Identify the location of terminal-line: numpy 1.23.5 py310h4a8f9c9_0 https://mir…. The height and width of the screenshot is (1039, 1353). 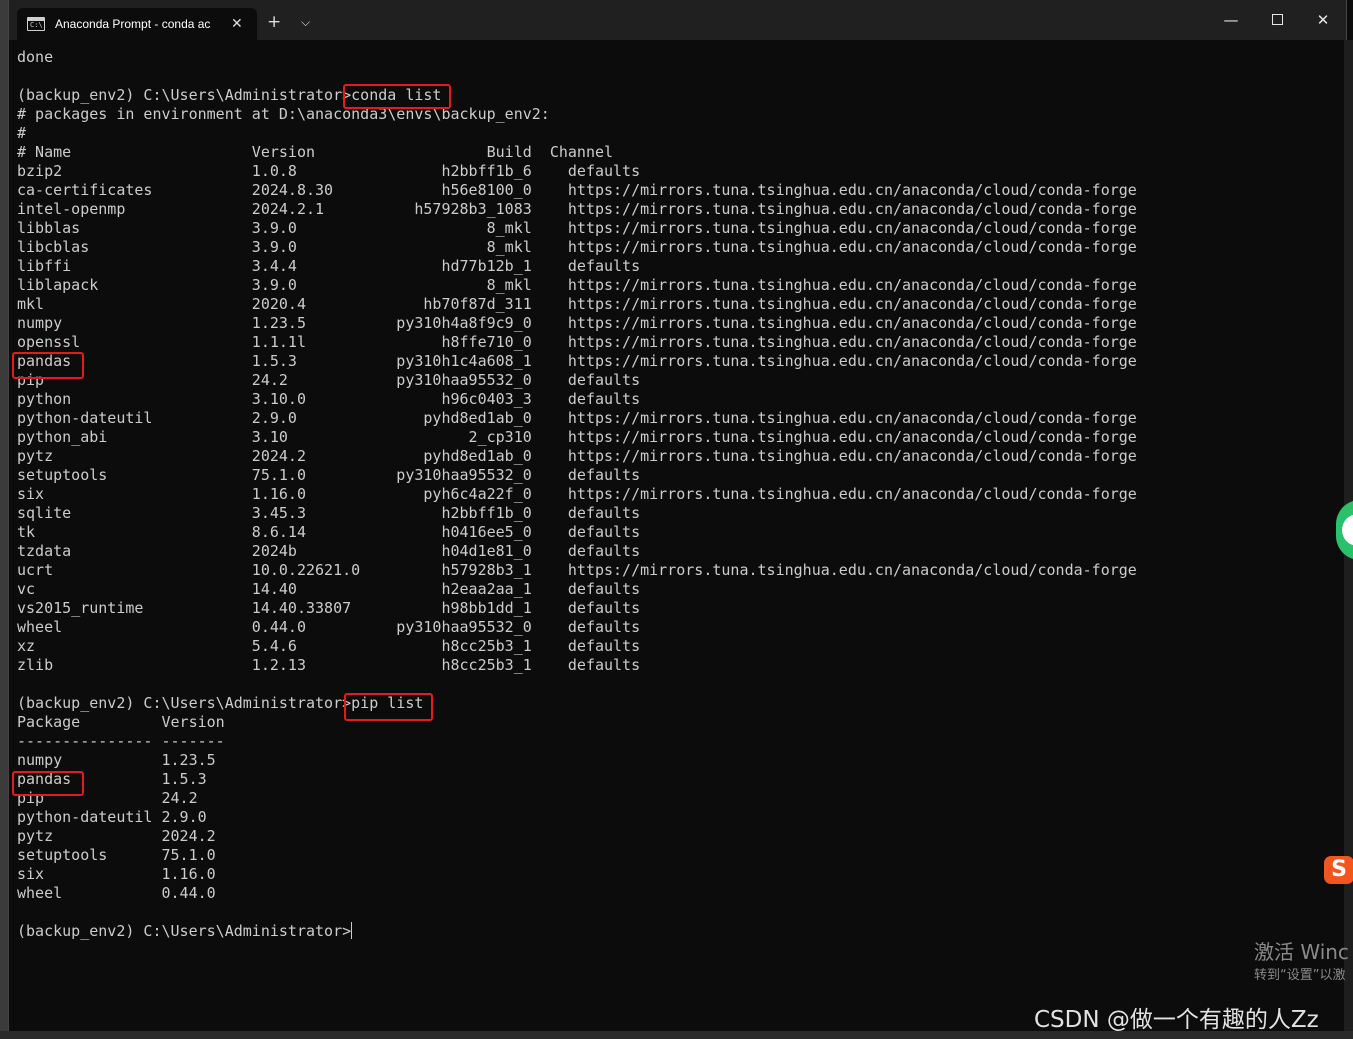
(577, 323).